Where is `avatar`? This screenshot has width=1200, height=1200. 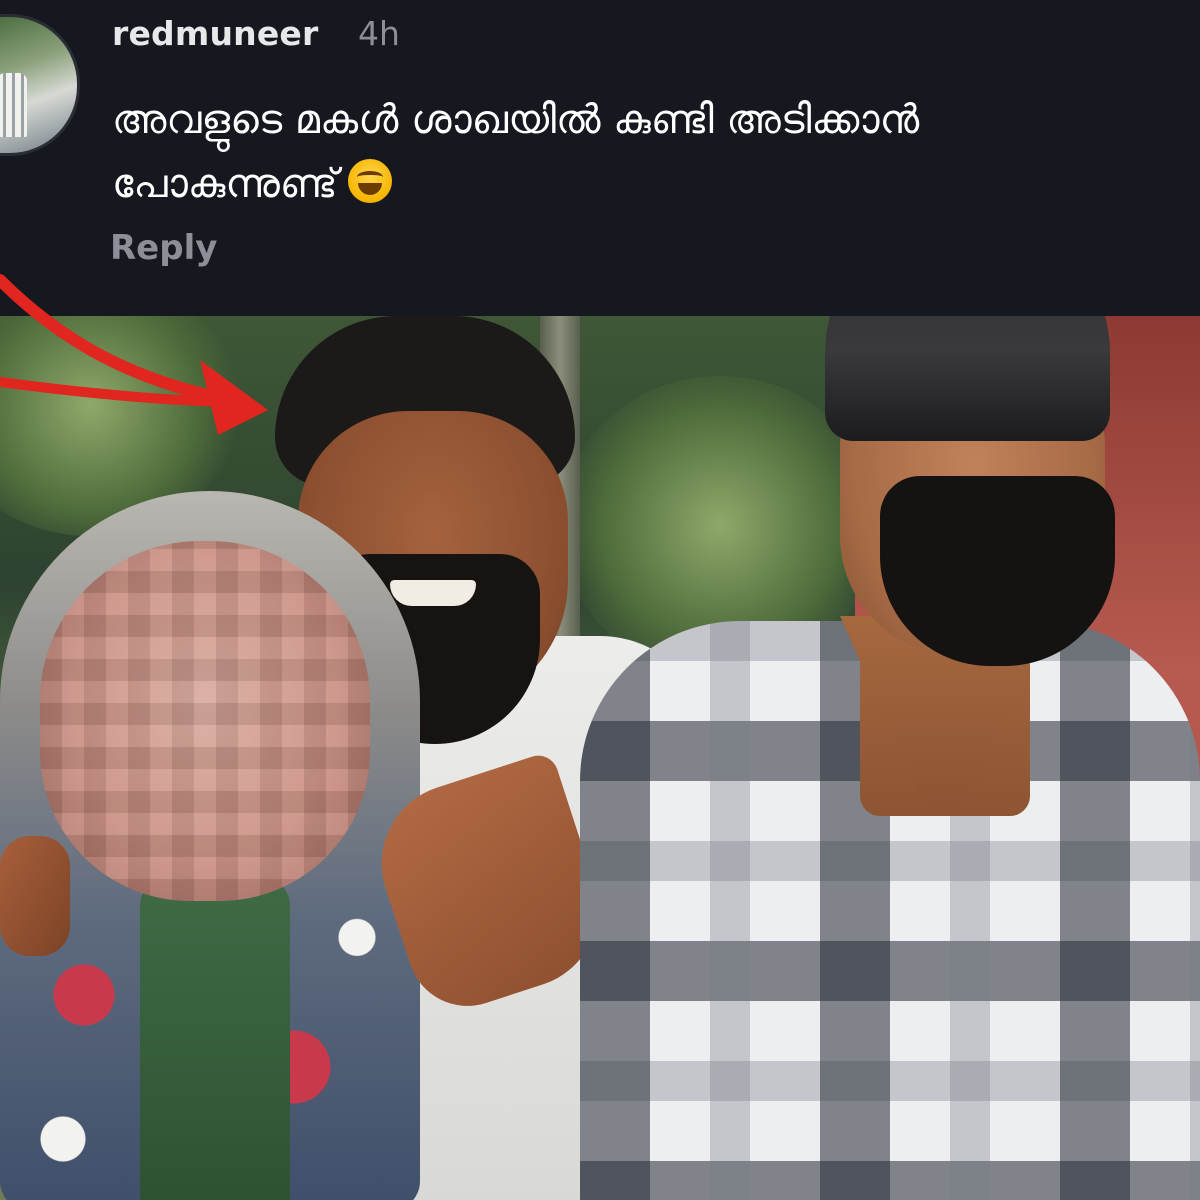 avatar is located at coordinates (40, 85).